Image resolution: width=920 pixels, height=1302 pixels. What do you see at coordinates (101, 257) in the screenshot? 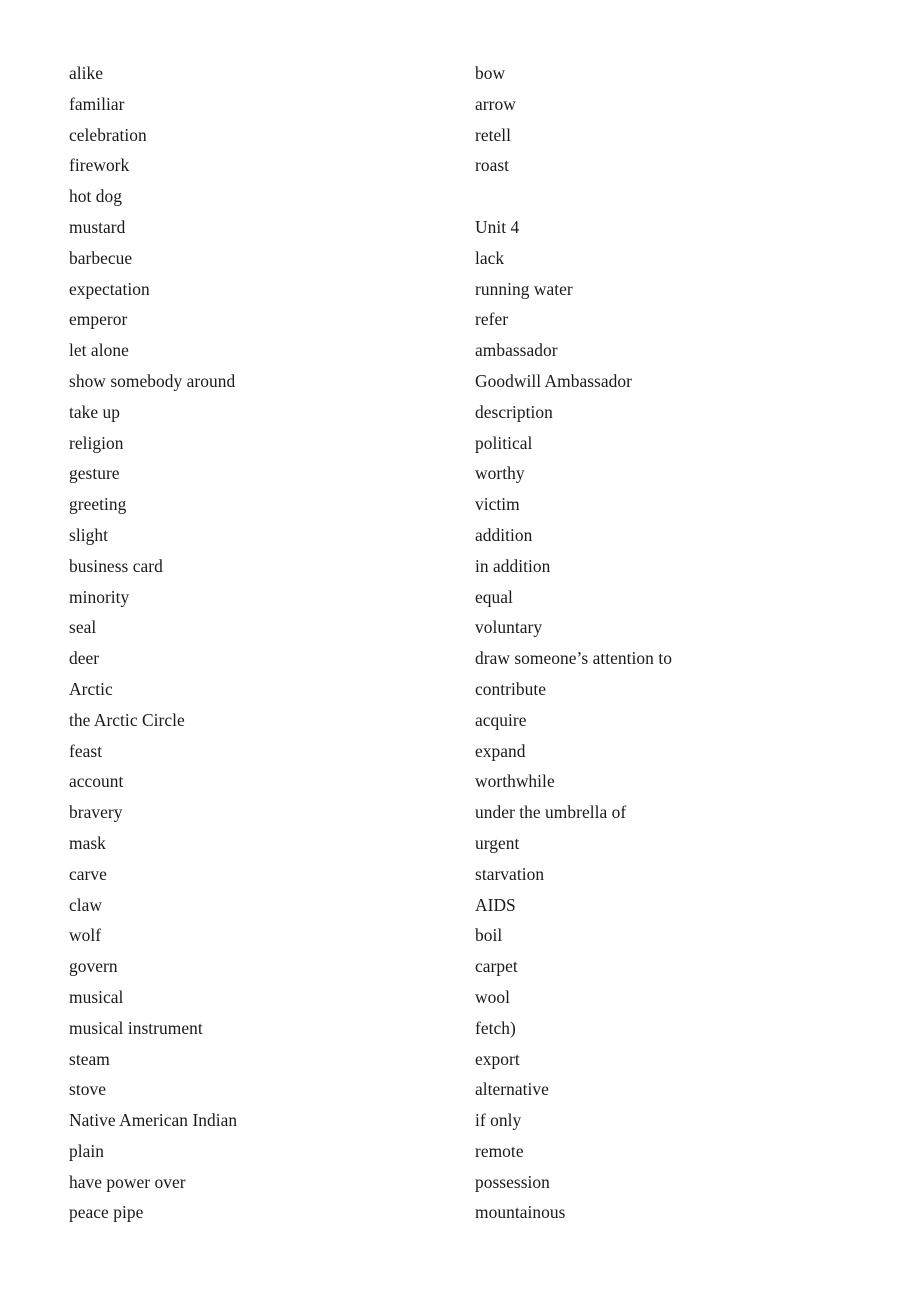
I see `left-word-entry: barbecue` at bounding box center [101, 257].